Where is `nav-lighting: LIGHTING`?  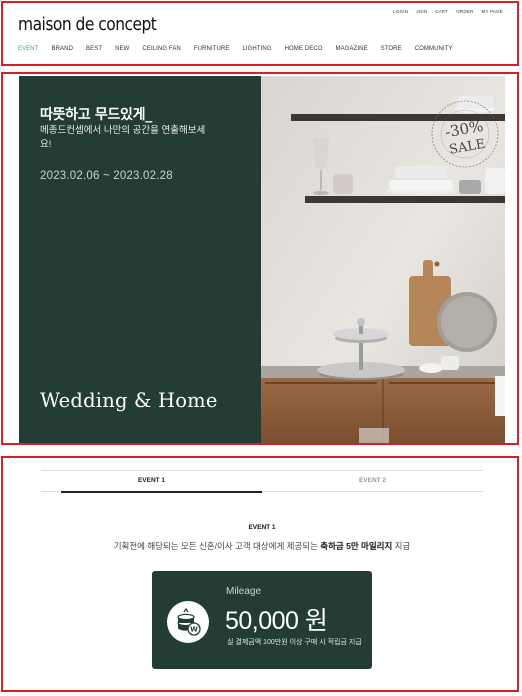 nav-lighting: LIGHTING is located at coordinates (256, 49).